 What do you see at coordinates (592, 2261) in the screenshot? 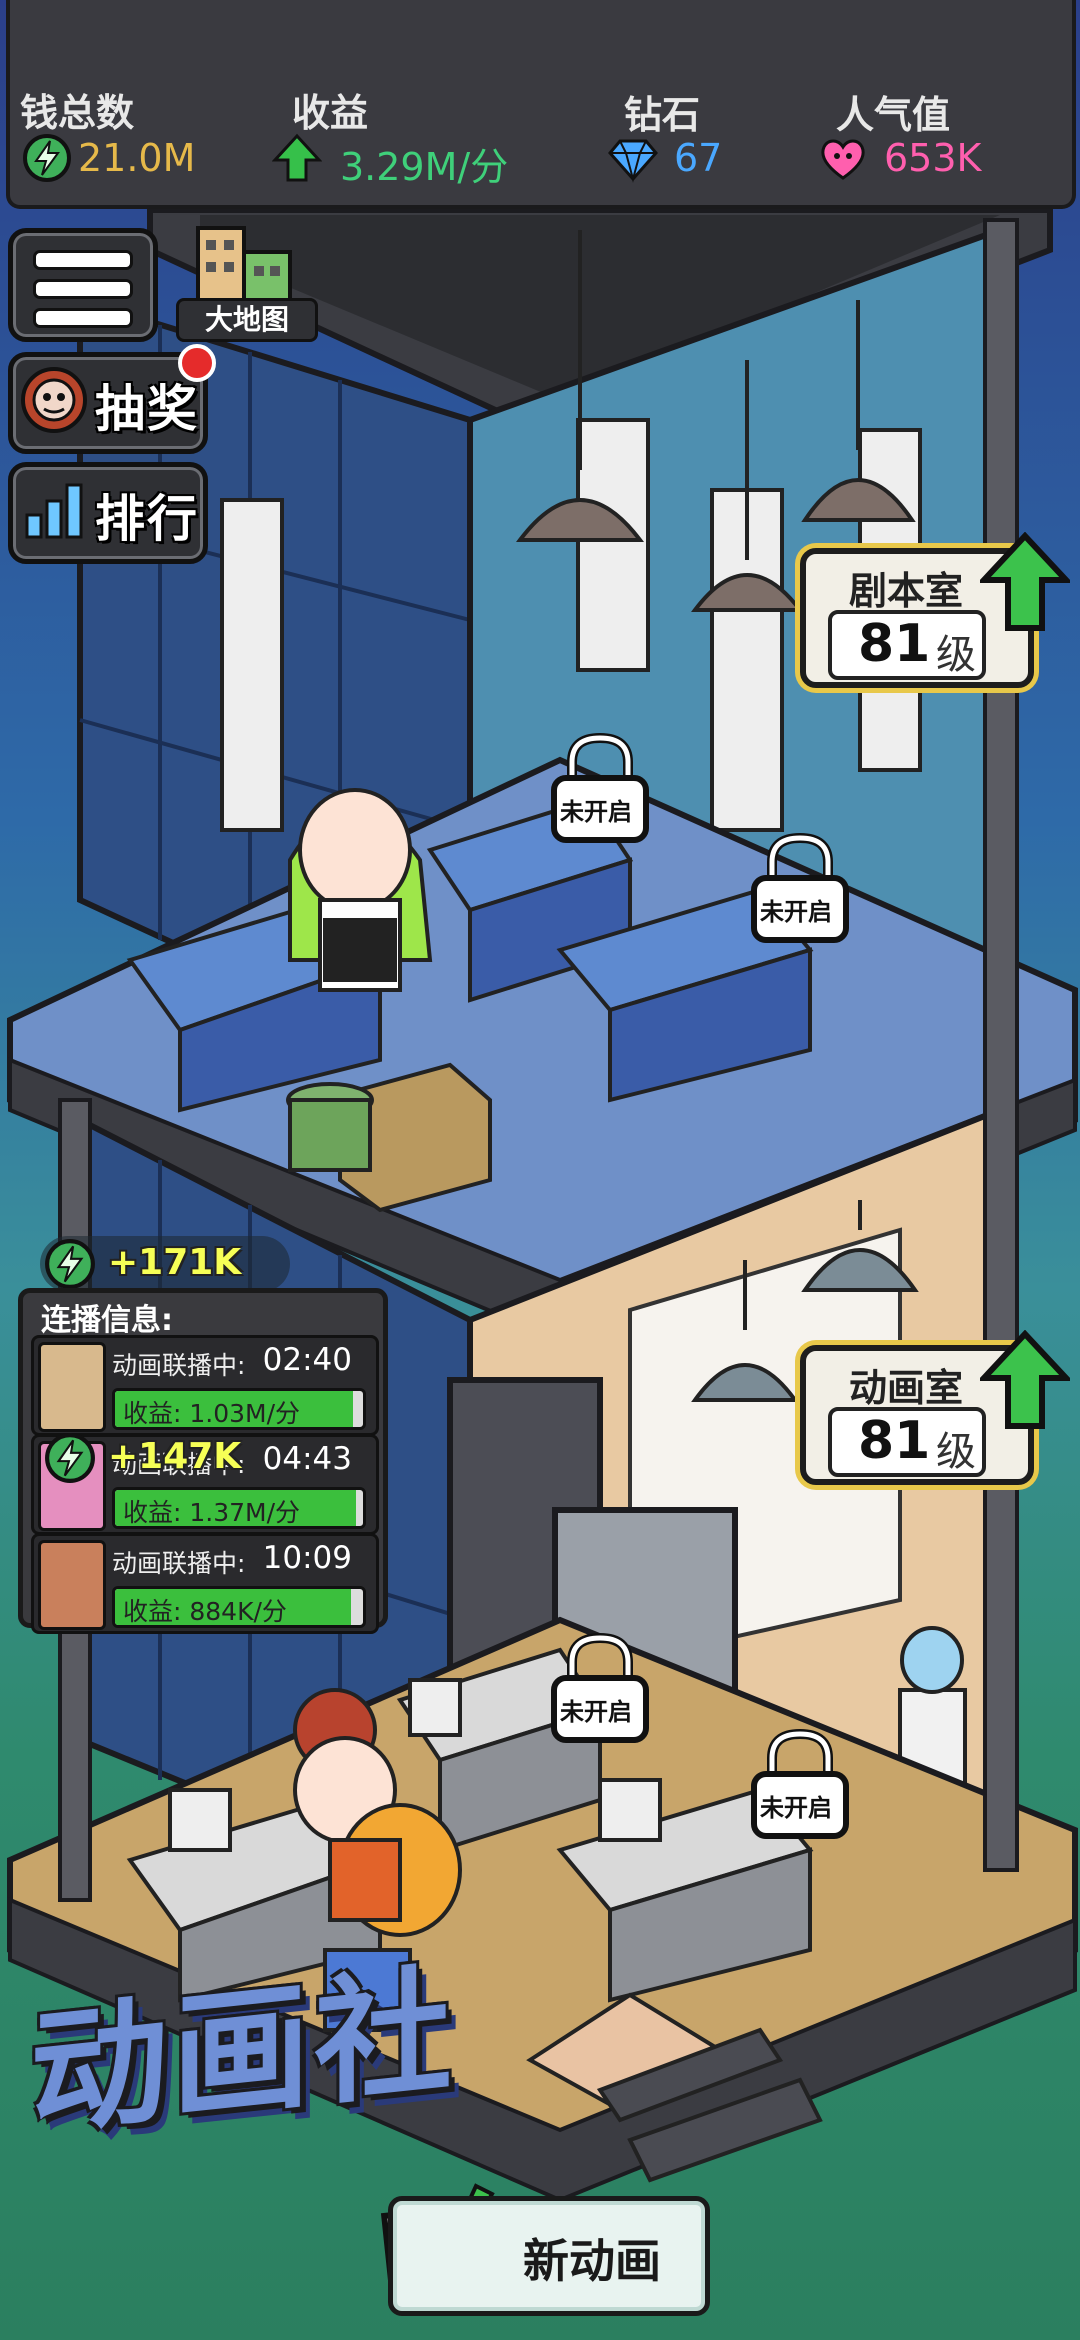
I see `new-animation-label: 新动画` at bounding box center [592, 2261].